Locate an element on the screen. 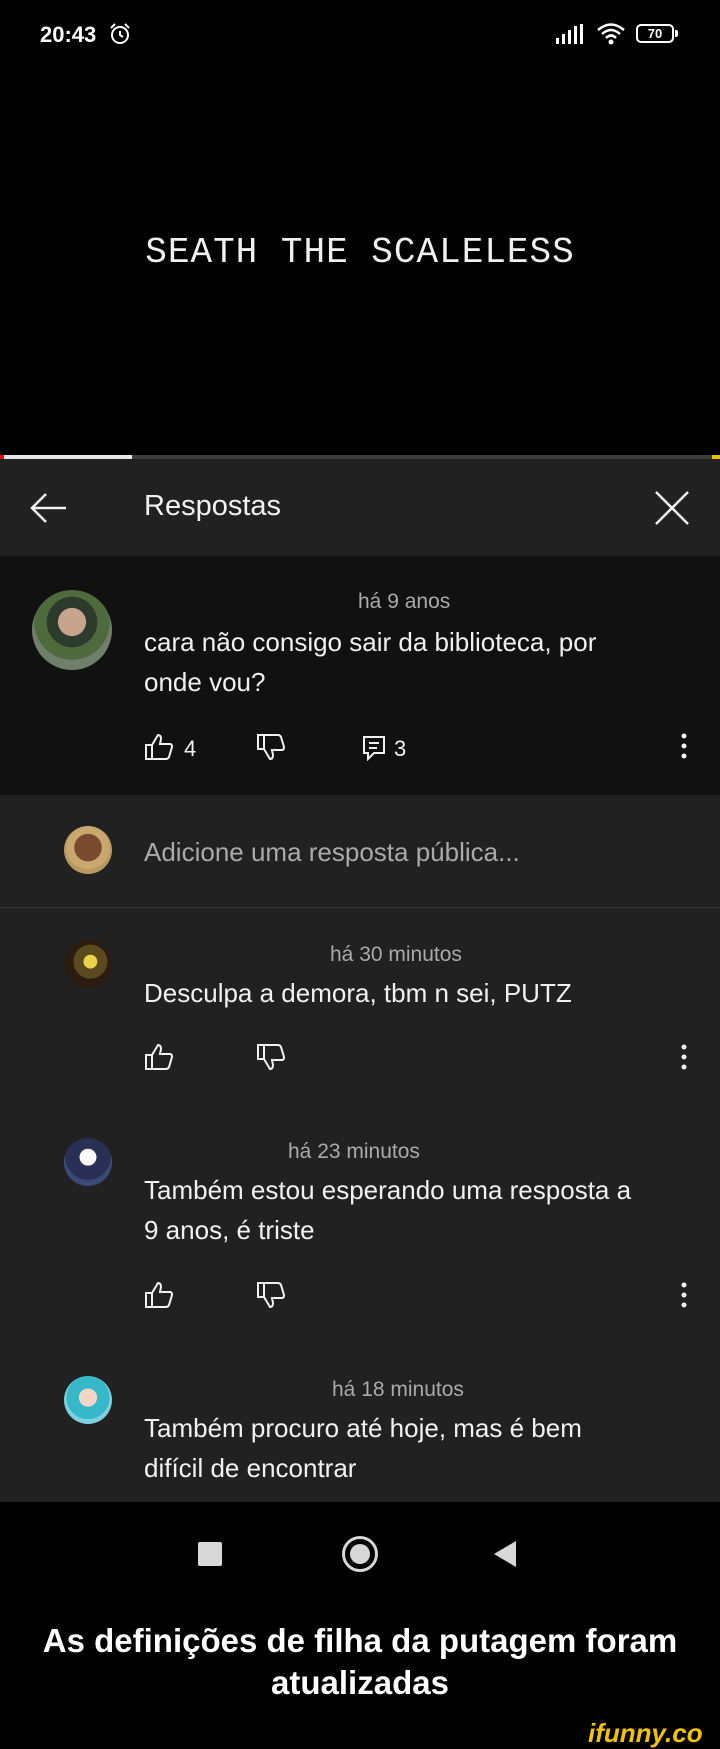 This screenshot has height=1749, width=720. battery-icon: 70 is located at coordinates (655, 33).